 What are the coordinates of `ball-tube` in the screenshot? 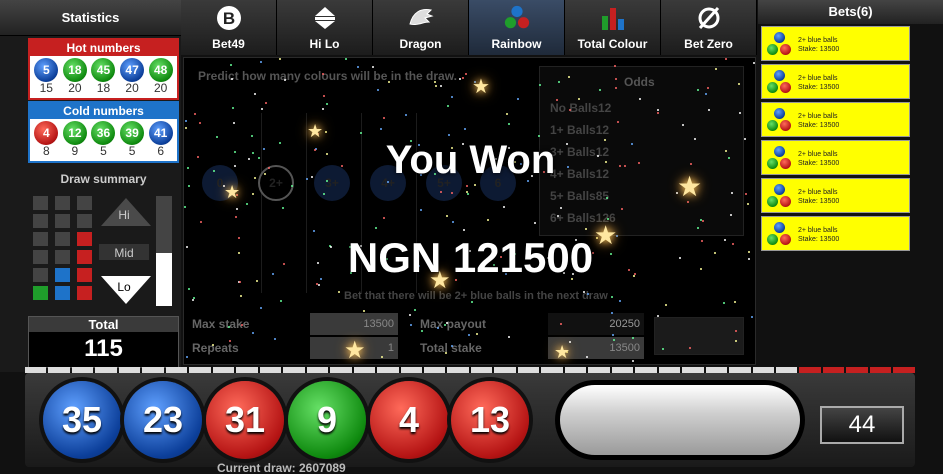 It's located at (680, 420).